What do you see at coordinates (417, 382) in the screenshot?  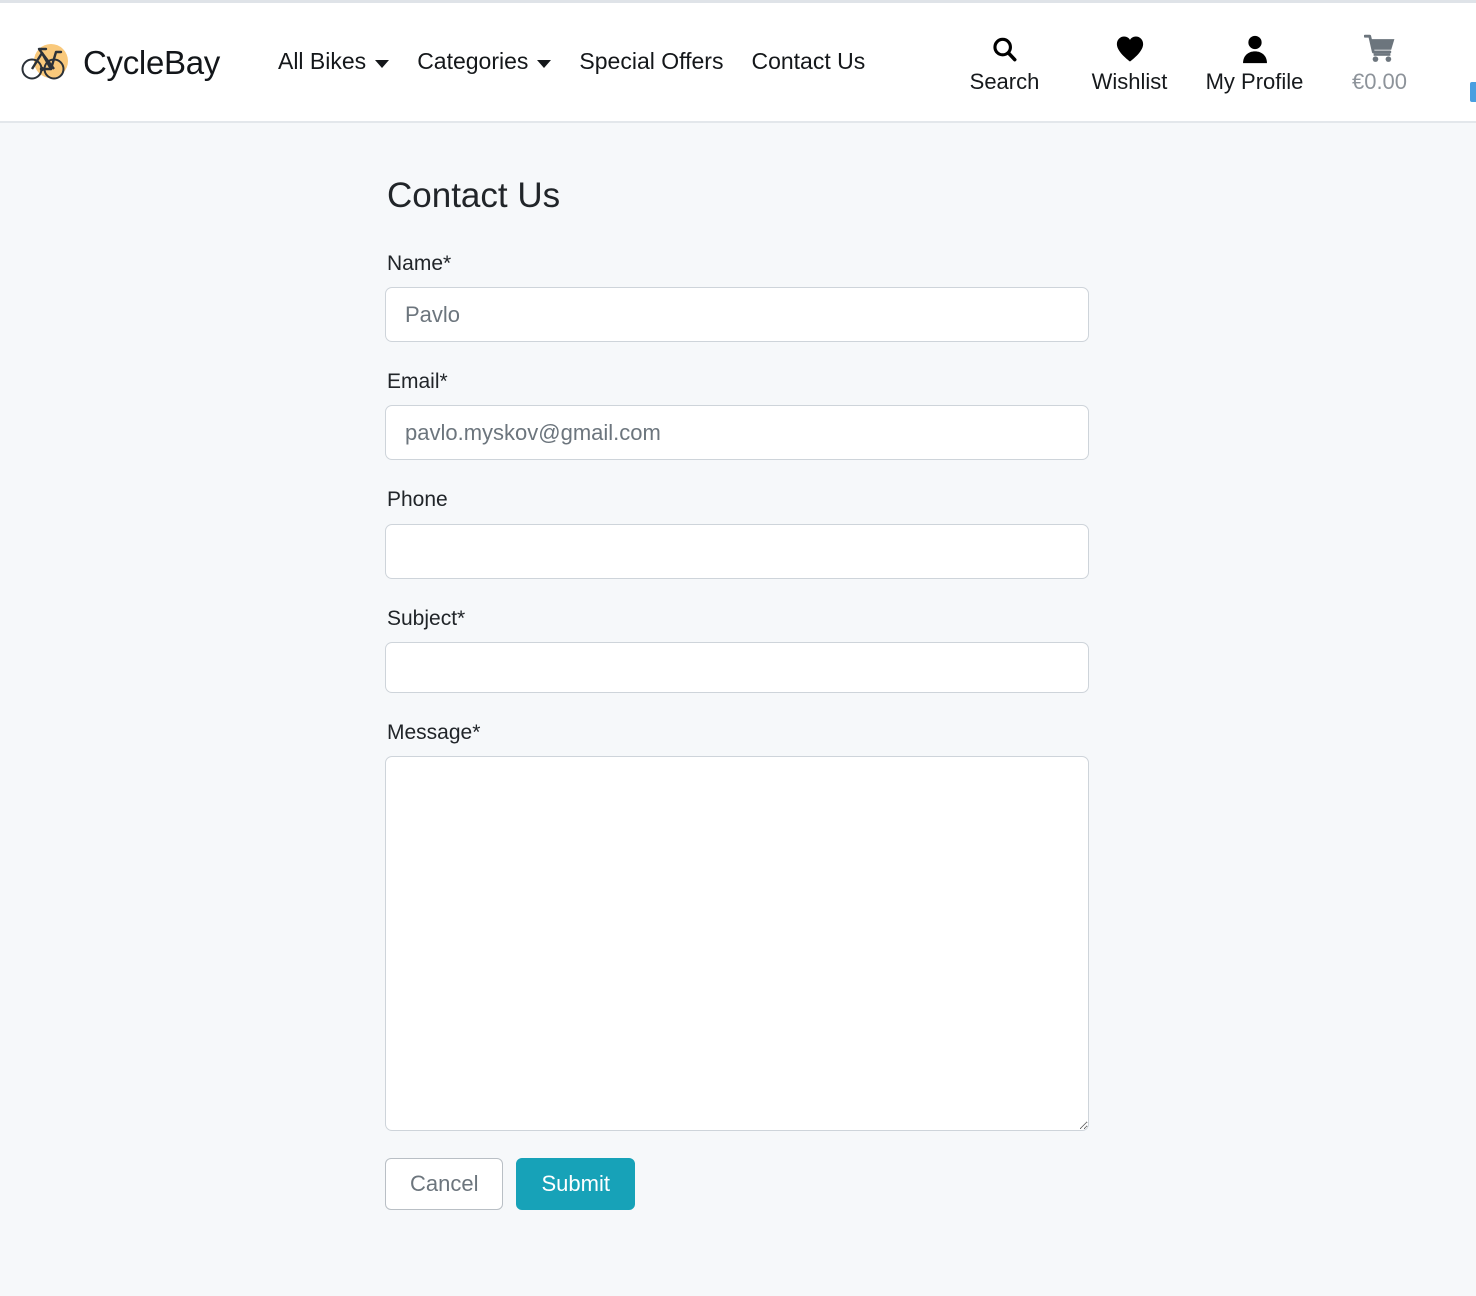 I see `label-email: Email*` at bounding box center [417, 382].